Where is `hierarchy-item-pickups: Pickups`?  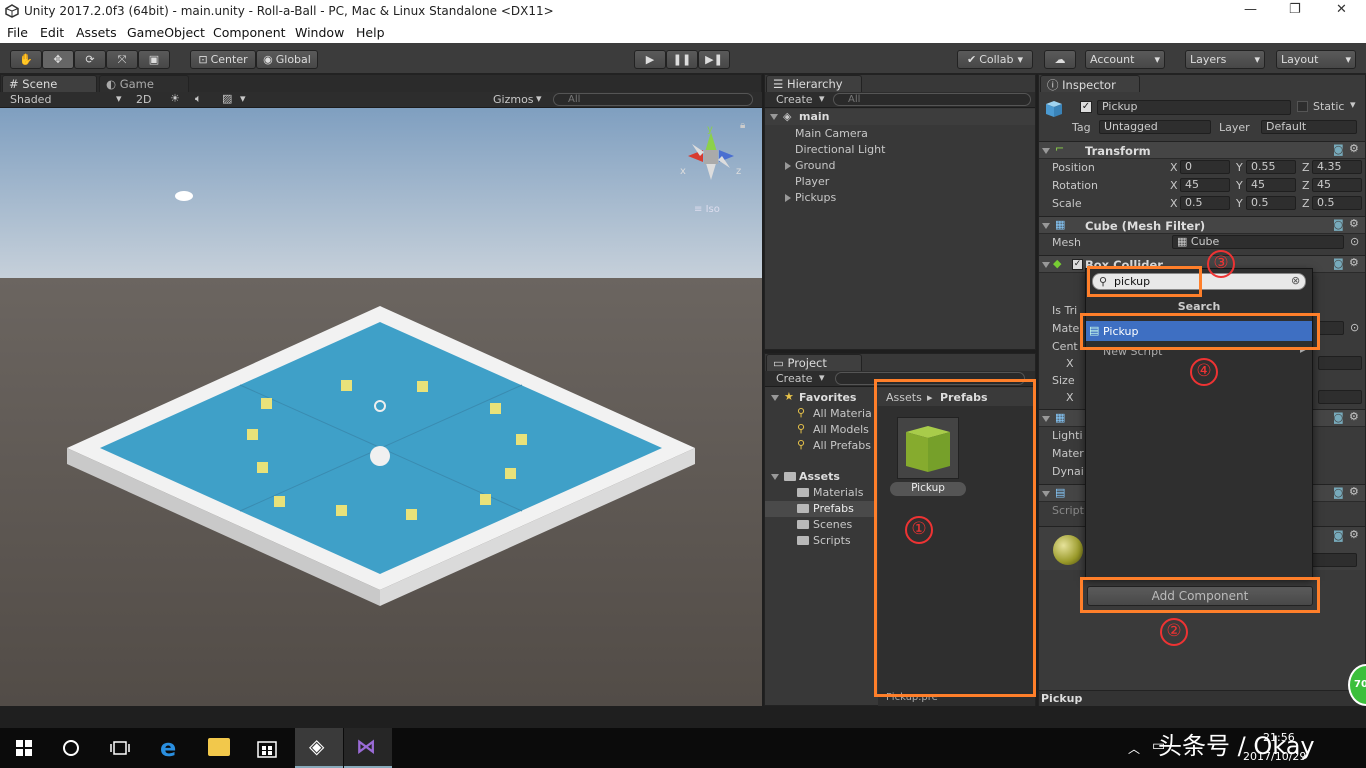 hierarchy-item-pickups: Pickups is located at coordinates (815, 197).